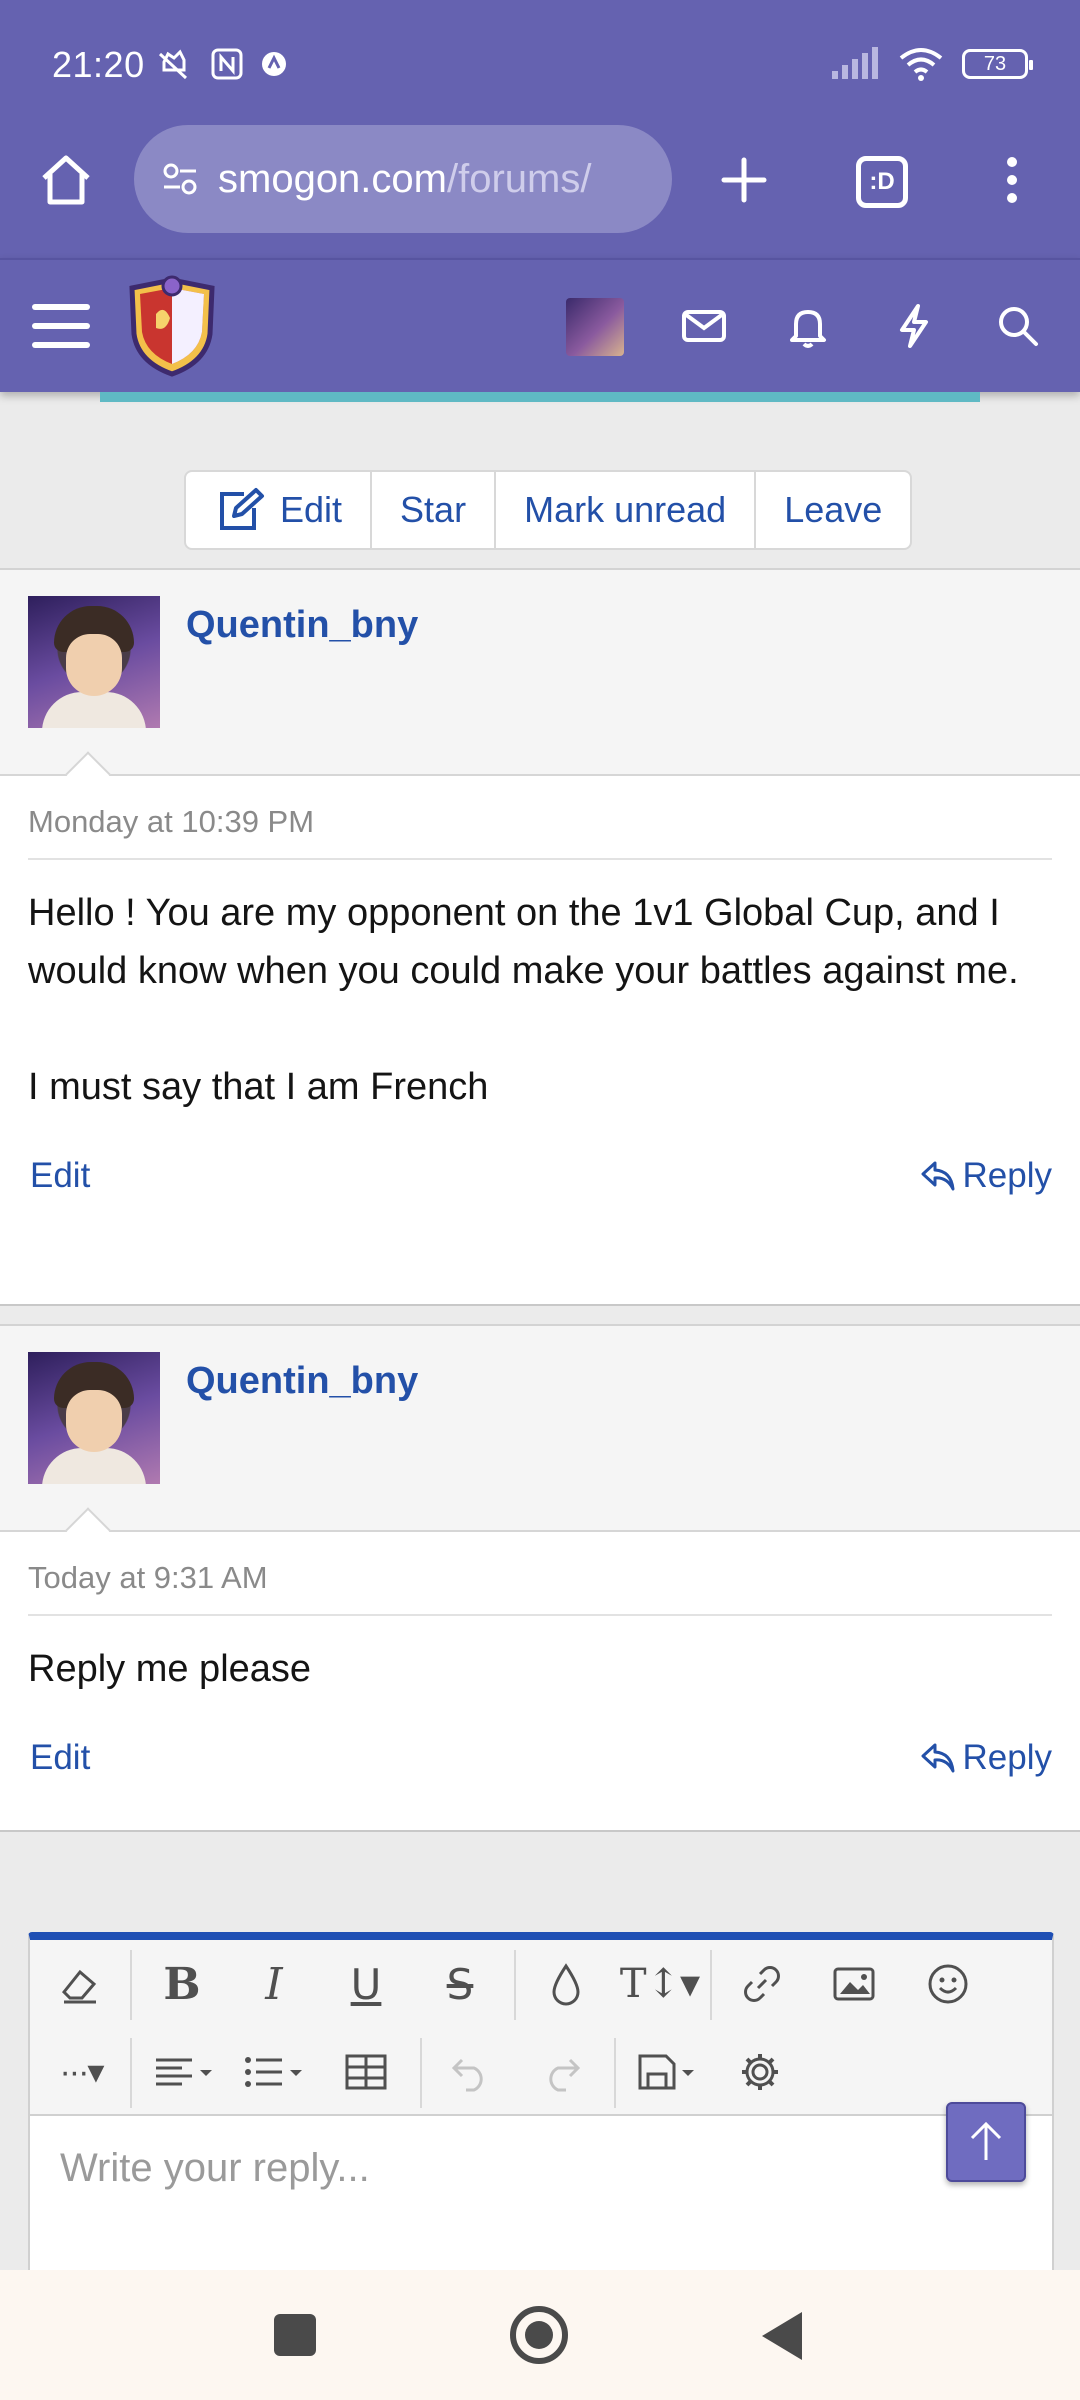 Image resolution: width=1080 pixels, height=2400 pixels. Describe the element at coordinates (184, 2072) in the screenshot. I see `align-icon` at that location.